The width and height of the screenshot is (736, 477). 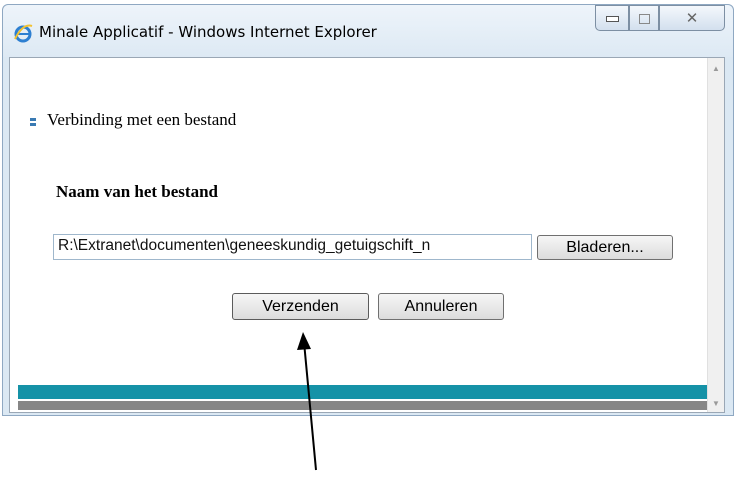 I want to click on annotation-arrow, so click(x=307, y=401).